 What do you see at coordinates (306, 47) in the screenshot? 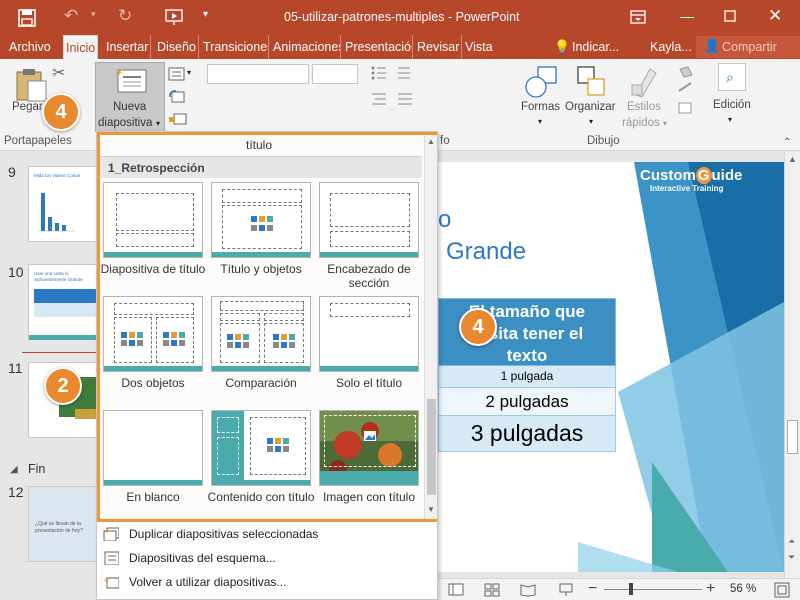
I see `tab-animaciones: Animaciones` at bounding box center [306, 47].